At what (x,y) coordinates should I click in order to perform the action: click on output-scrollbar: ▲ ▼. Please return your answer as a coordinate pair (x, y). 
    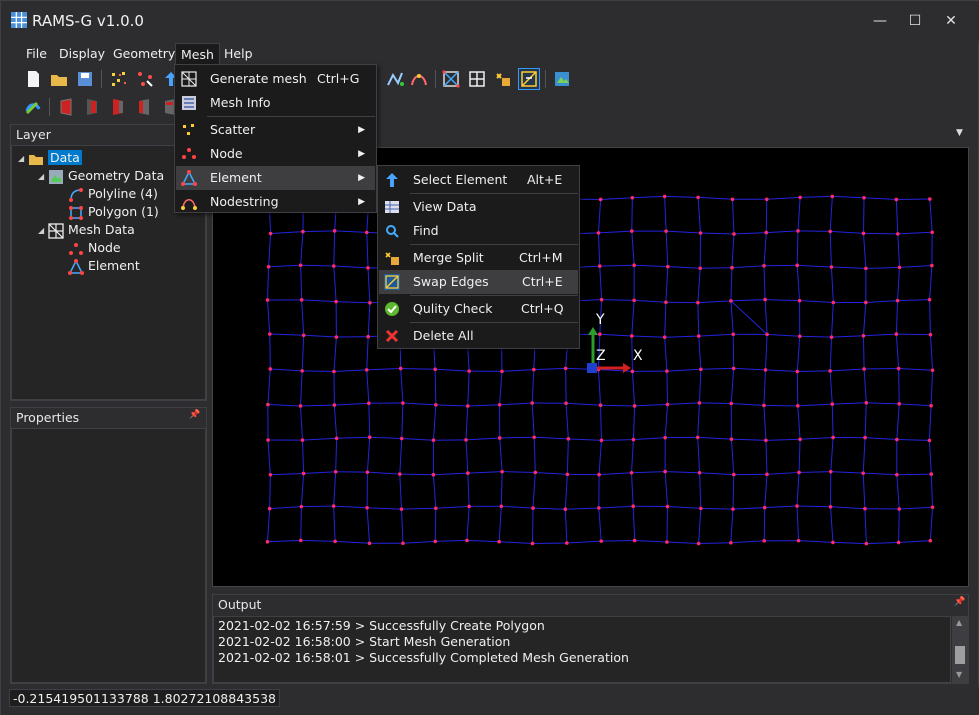
    Looking at the image, I should click on (960, 649).